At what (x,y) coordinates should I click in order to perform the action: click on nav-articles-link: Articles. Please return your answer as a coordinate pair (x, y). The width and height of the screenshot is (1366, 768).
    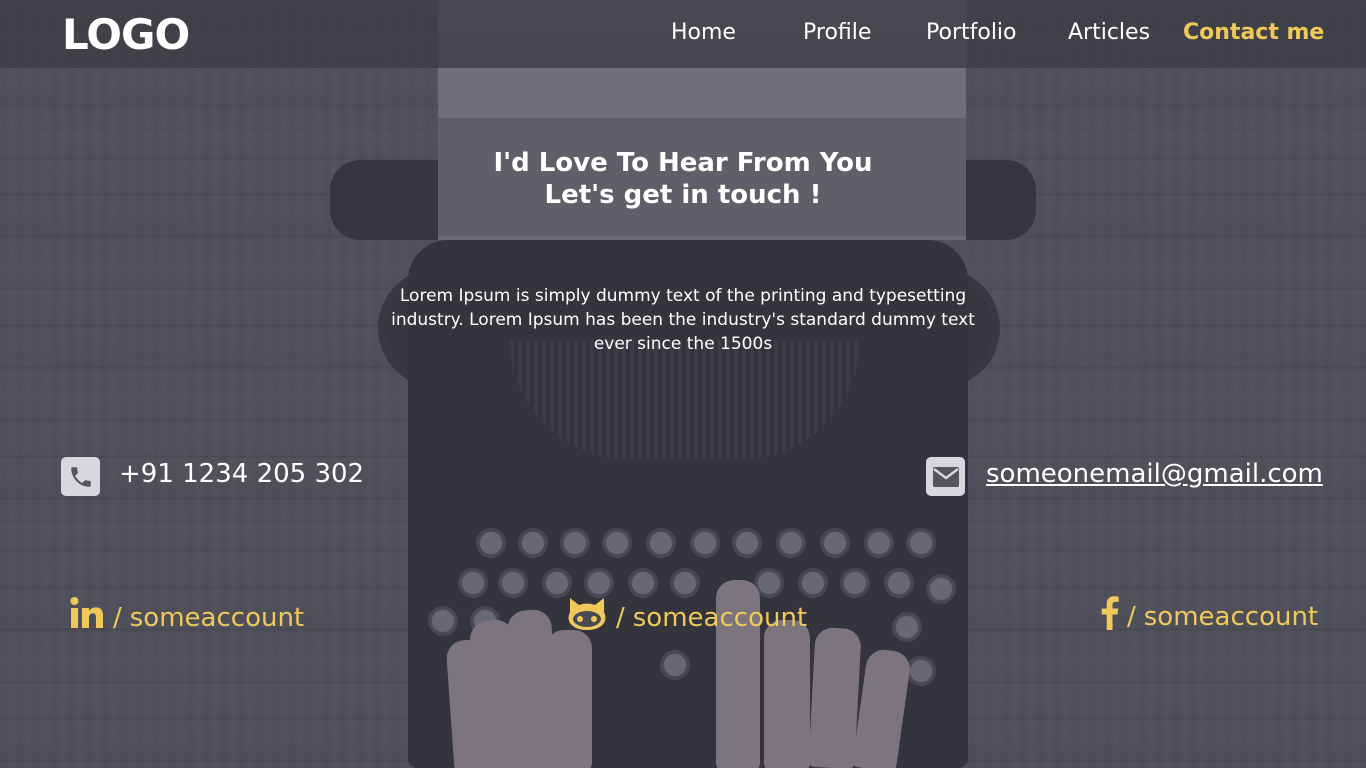
    Looking at the image, I should click on (1109, 32).